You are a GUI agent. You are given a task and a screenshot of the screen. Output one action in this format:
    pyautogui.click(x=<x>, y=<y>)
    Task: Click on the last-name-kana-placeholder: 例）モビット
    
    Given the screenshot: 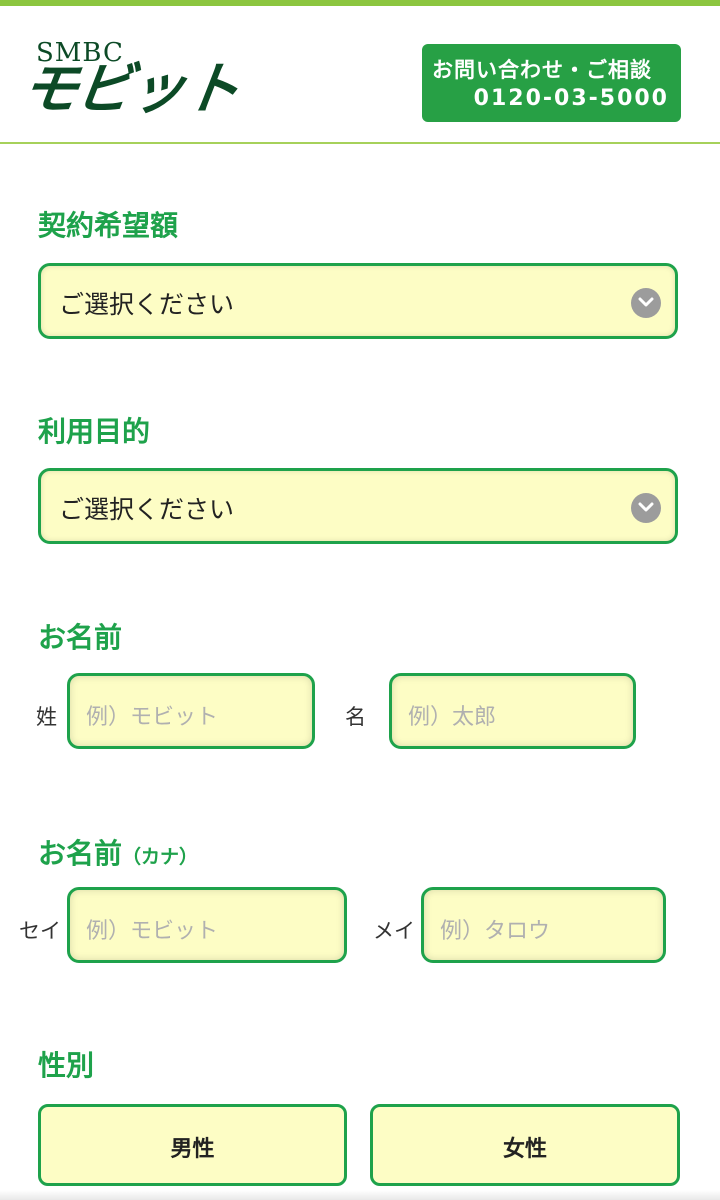 What is the action you would take?
    pyautogui.click(x=152, y=931)
    